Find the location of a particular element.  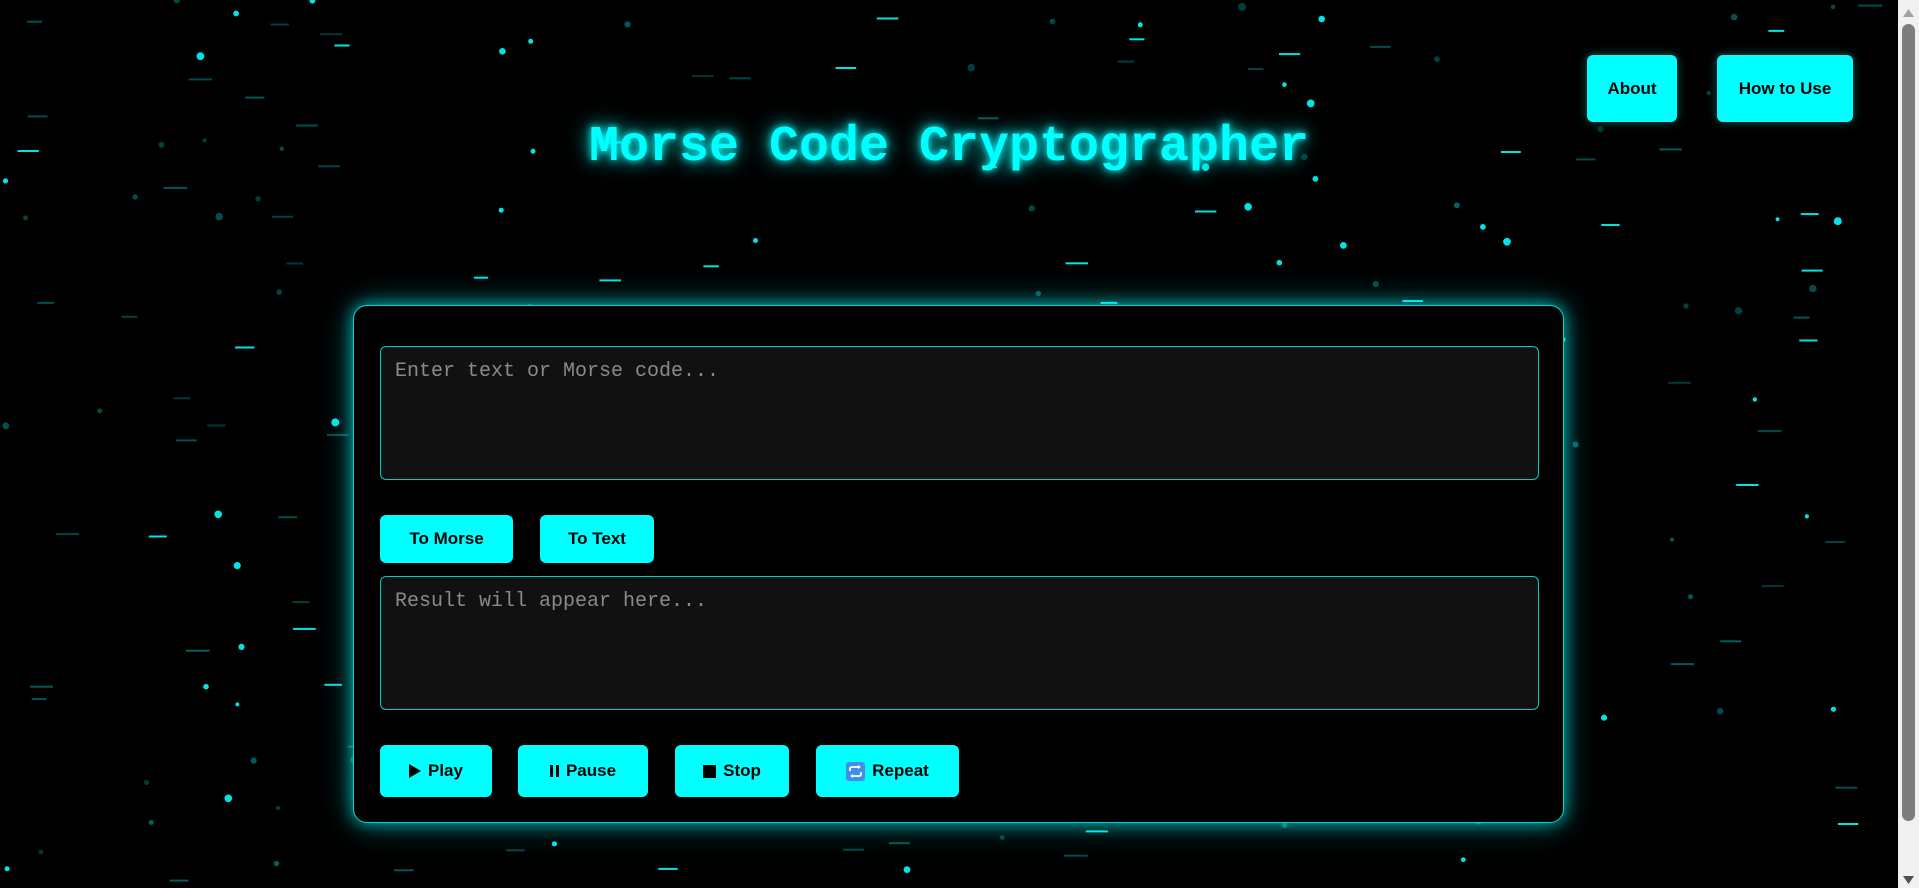

to-text-button: To Text is located at coordinates (597, 539).